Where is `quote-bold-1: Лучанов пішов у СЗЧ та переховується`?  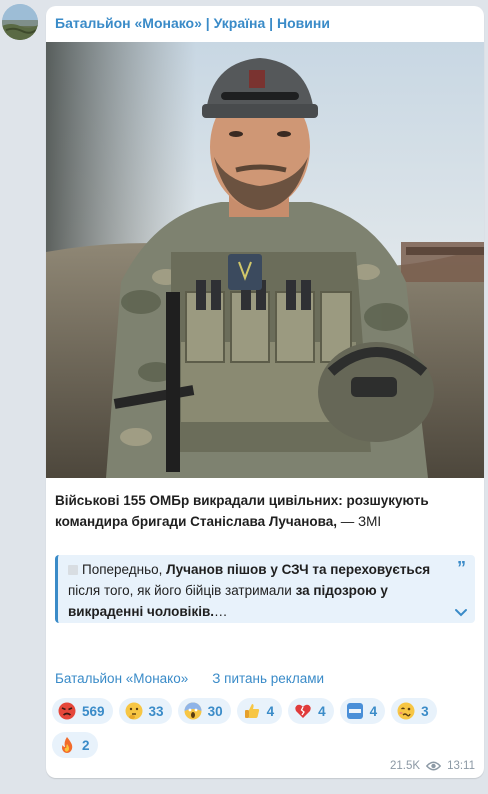 quote-bold-1: Лучанов пішов у СЗЧ та переховується is located at coordinates (298, 569).